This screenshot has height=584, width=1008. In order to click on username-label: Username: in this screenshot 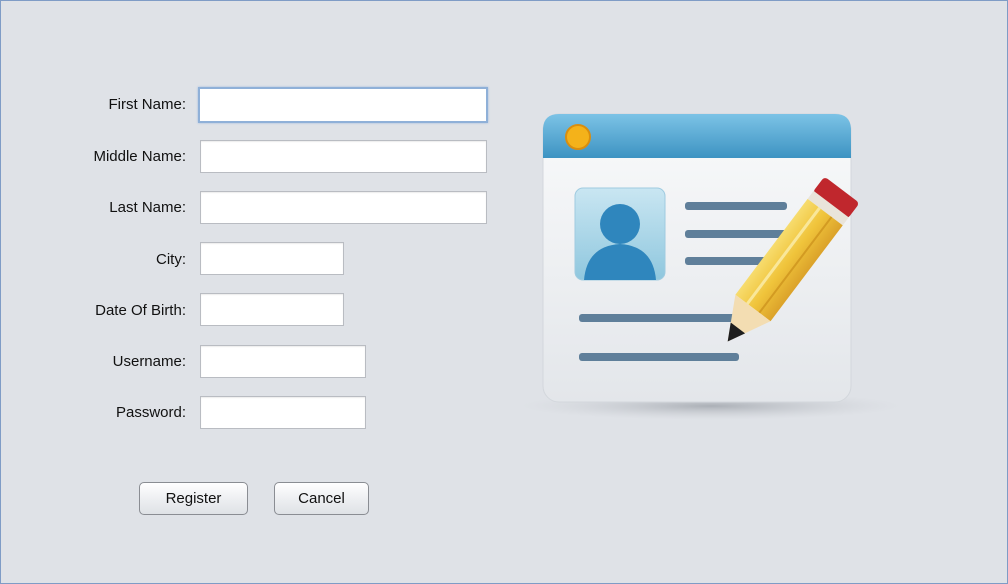, I will do `click(149, 361)`.